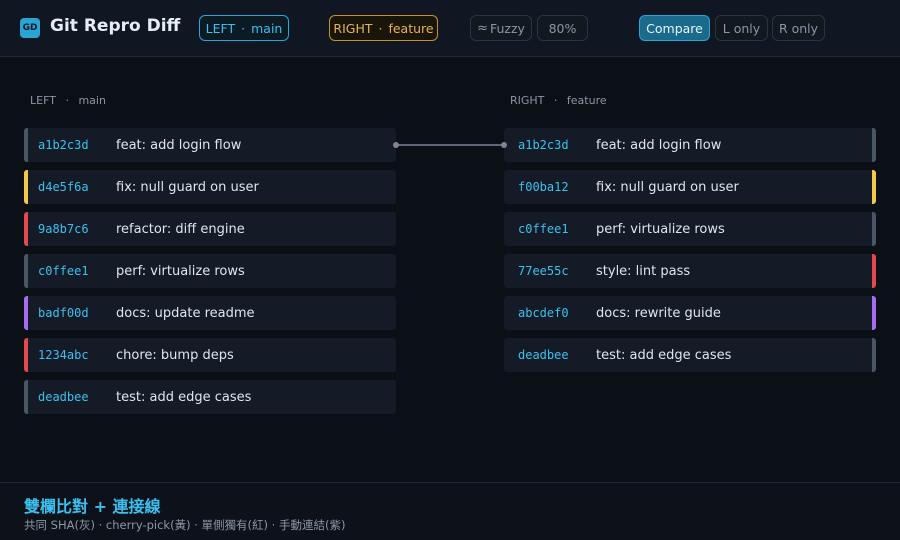  I want to click on commit-sha: abcdef0, so click(543, 313).